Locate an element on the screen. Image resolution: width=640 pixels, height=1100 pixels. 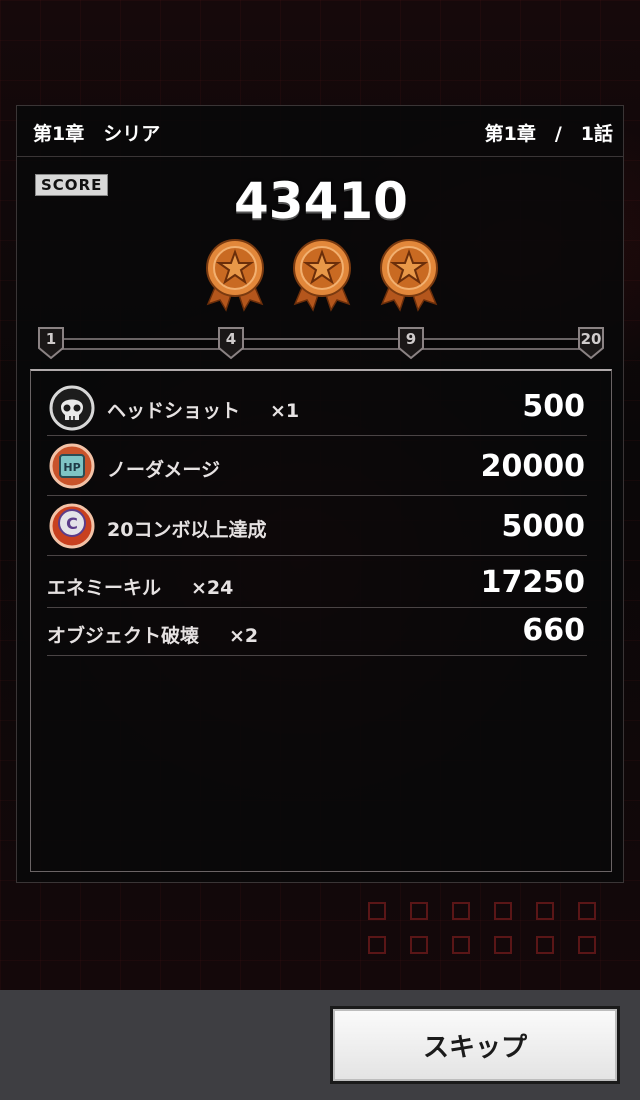
panel-header: 第1章 シリア 第1章 / 1話 is located at coordinates (320, 131).